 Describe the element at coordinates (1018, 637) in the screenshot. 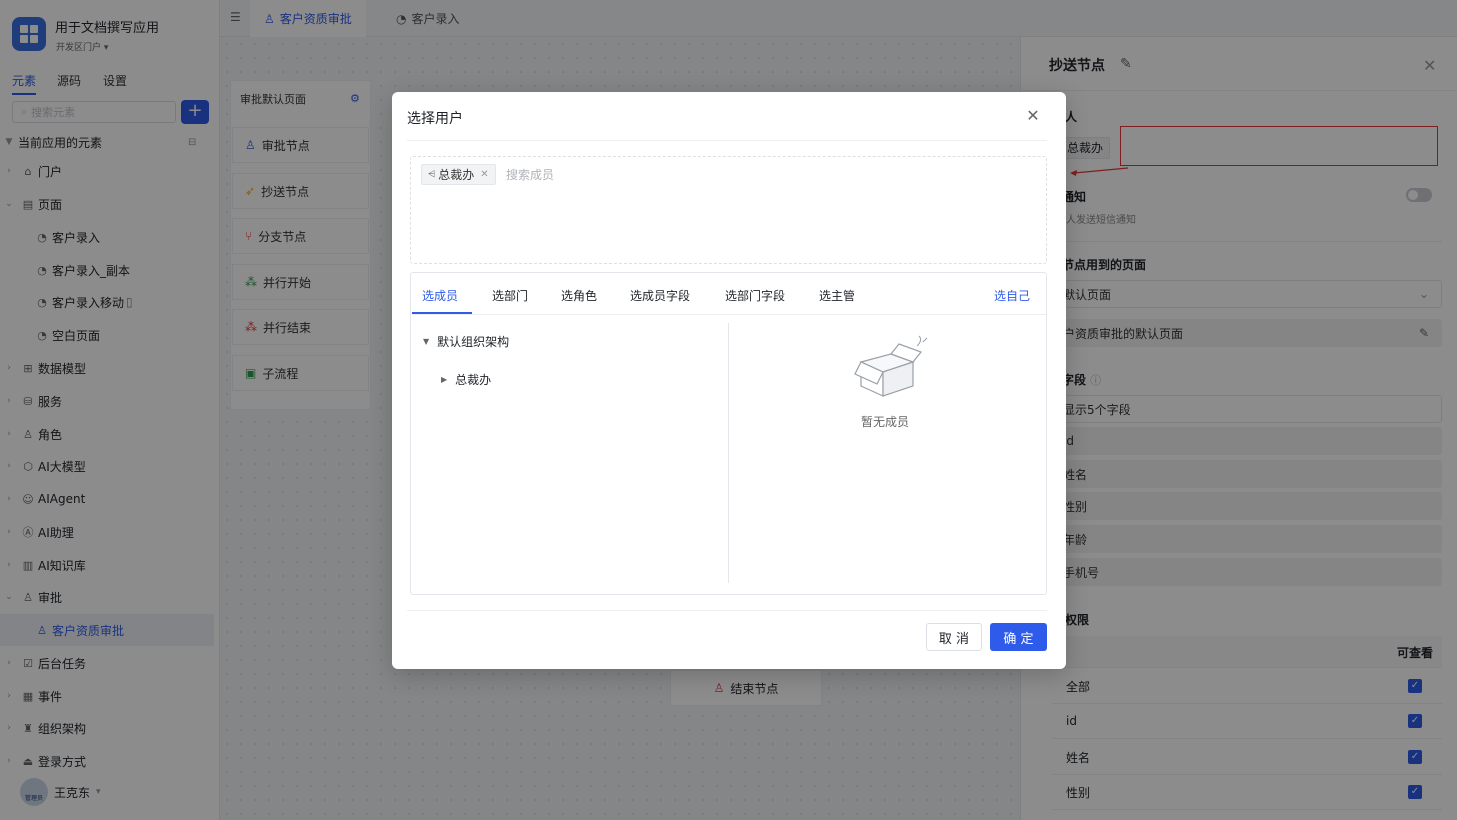

I see `confirm-button: 确 定` at that location.